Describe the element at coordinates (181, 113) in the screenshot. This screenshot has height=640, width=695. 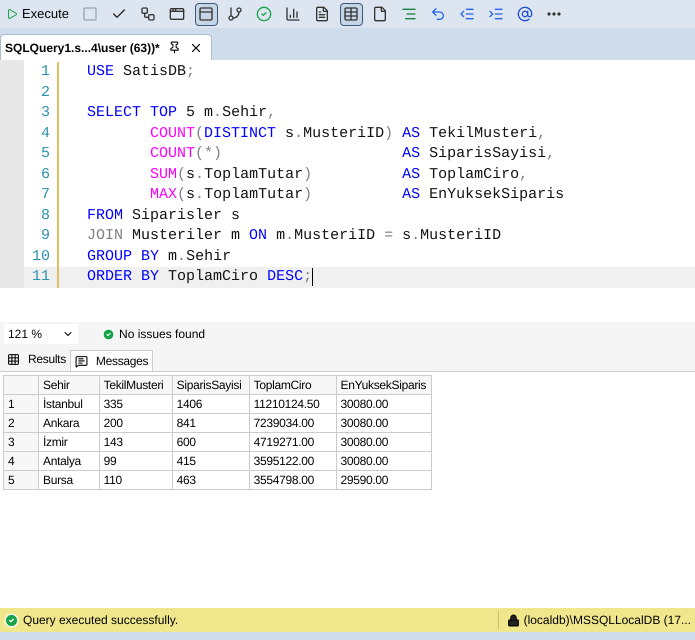
I see `code-line: SELECT TOP 5 m.Sehir,` at that location.